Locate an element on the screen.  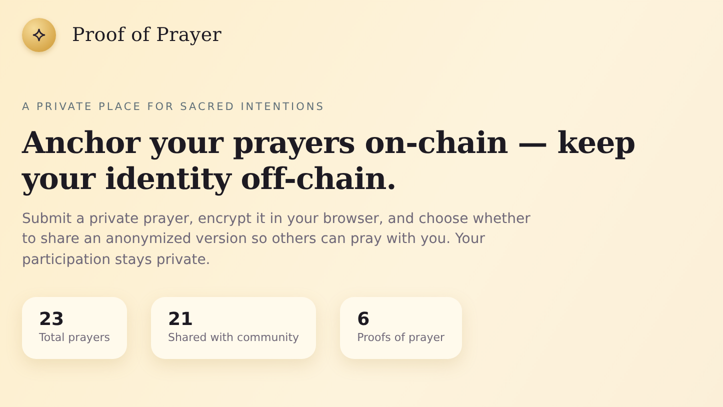
stat-value: 21 is located at coordinates (181, 319).